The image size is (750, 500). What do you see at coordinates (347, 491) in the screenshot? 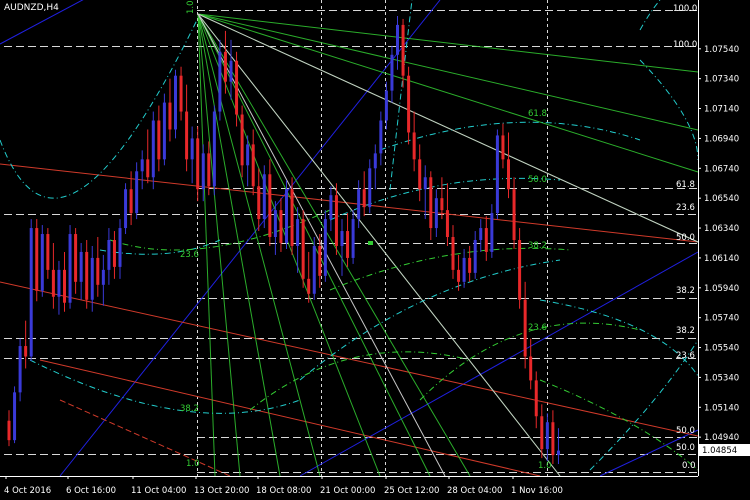
I see `time-tick-label: 21 Oct 00:00` at bounding box center [347, 491].